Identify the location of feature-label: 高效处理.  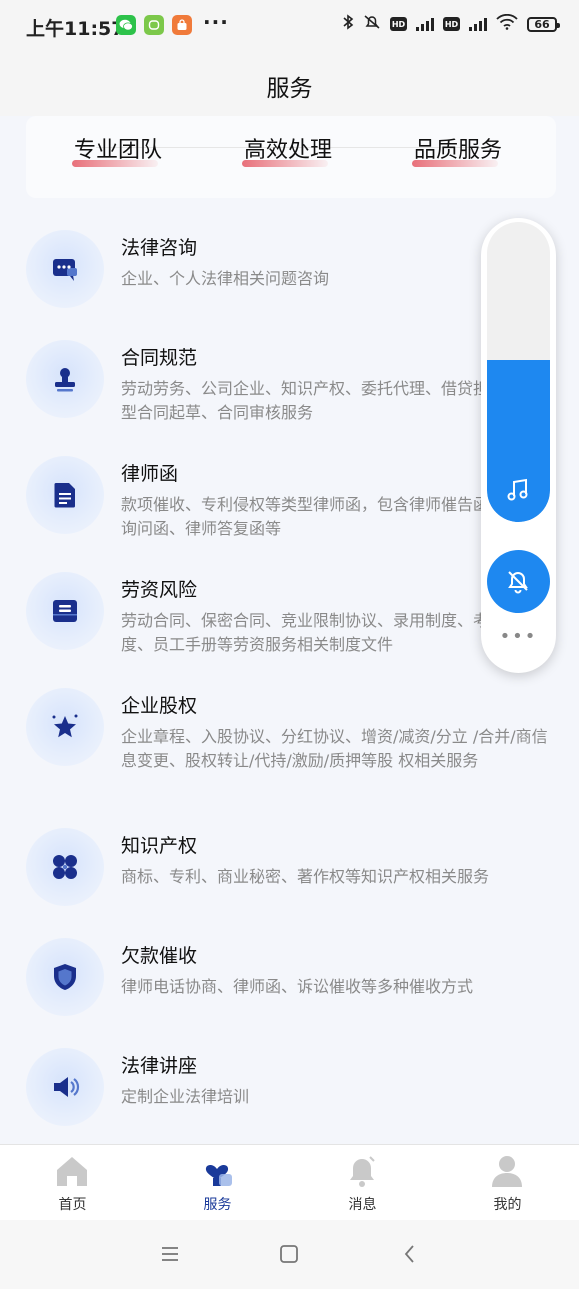
(288, 150).